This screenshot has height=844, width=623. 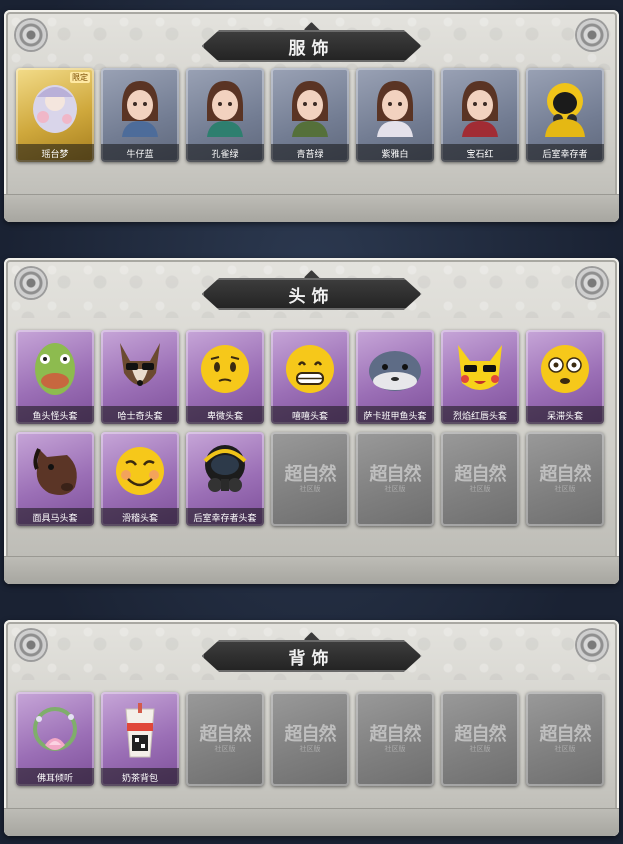 I want to click on item-card: 限定 瑶台梦, so click(x=55, y=115).